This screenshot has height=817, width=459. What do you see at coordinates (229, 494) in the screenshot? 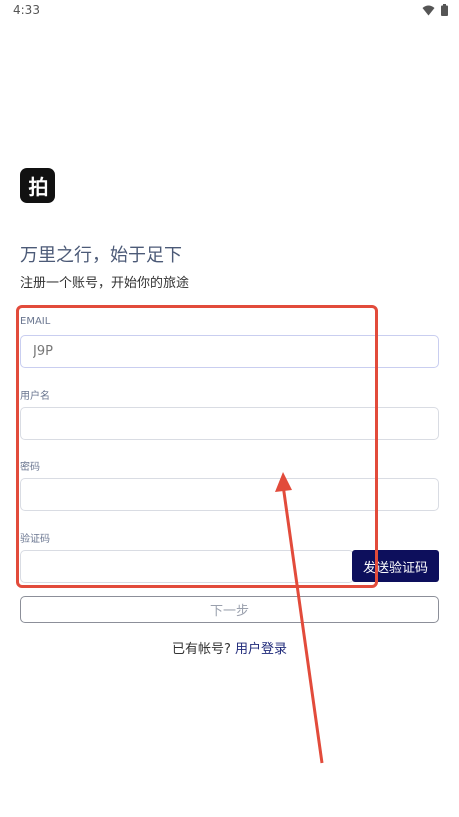
I see `password-field` at bounding box center [229, 494].